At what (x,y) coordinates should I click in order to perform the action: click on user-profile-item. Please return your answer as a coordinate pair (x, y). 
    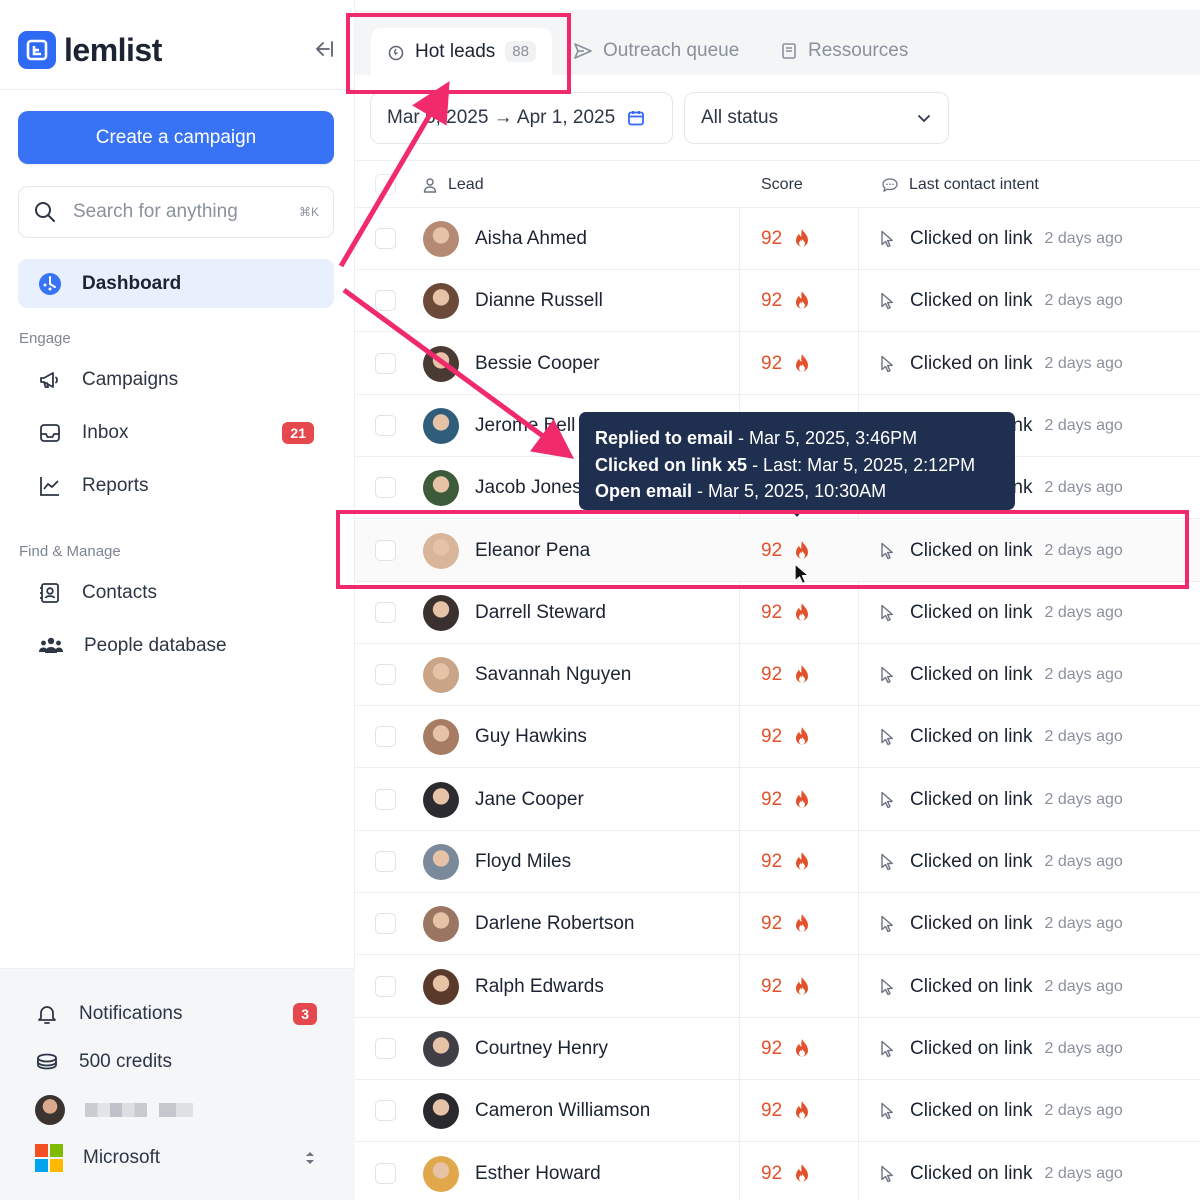
    Looking at the image, I should click on (176, 1110).